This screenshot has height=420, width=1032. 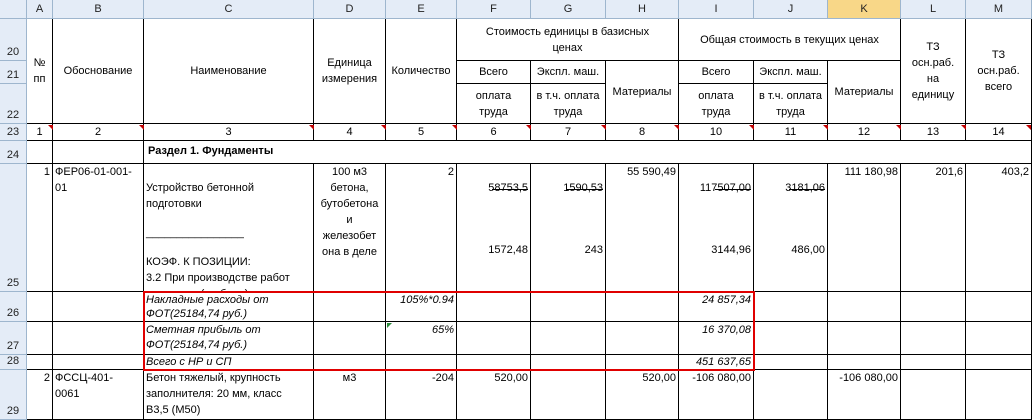 What do you see at coordinates (494, 338) in the screenshot?
I see `cell-f27` at bounding box center [494, 338].